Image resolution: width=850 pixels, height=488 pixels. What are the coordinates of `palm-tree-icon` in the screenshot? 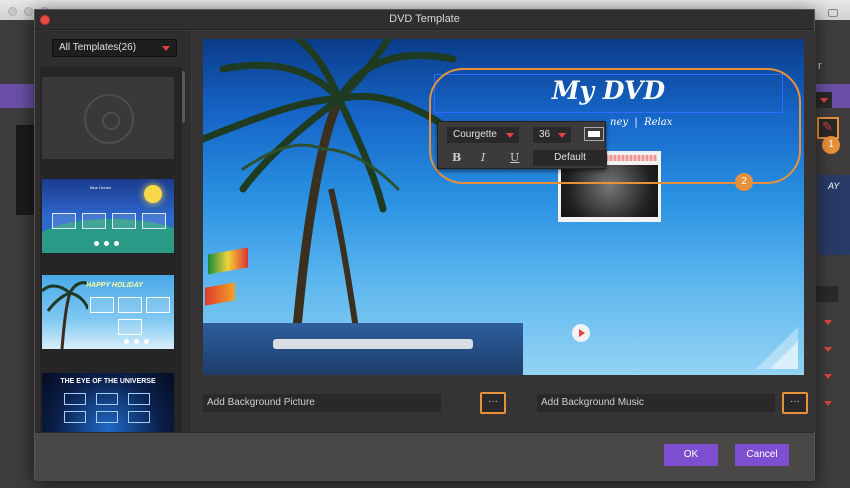 It's located at (65, 315).